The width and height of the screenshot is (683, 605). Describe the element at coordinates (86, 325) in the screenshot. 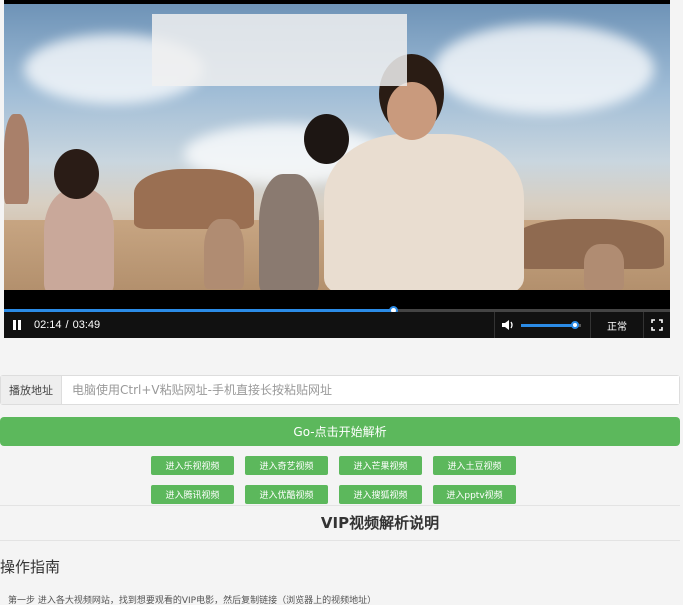

I see `duration: 03:49` at that location.